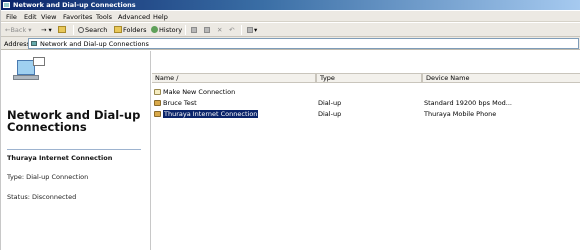  What do you see at coordinates (130, 30) in the screenshot?
I see `folders-button: Folders` at bounding box center [130, 30].